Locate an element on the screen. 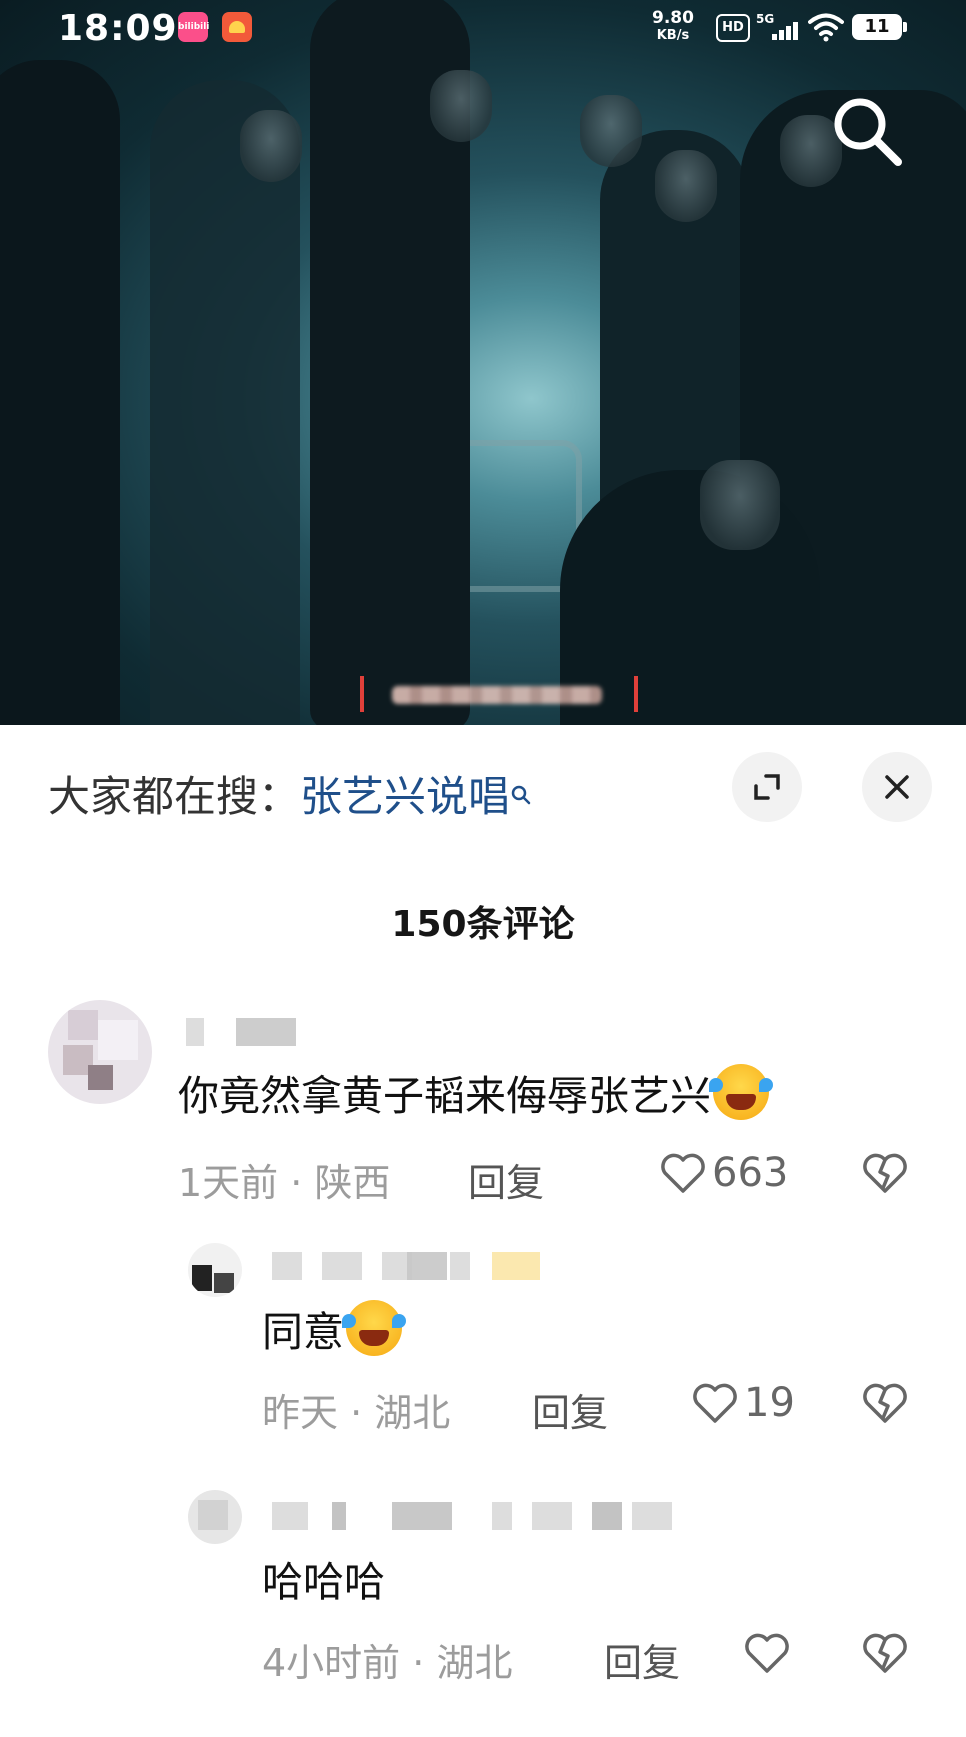 The image size is (966, 1737). battery-icon: 11 is located at coordinates (879, 27).